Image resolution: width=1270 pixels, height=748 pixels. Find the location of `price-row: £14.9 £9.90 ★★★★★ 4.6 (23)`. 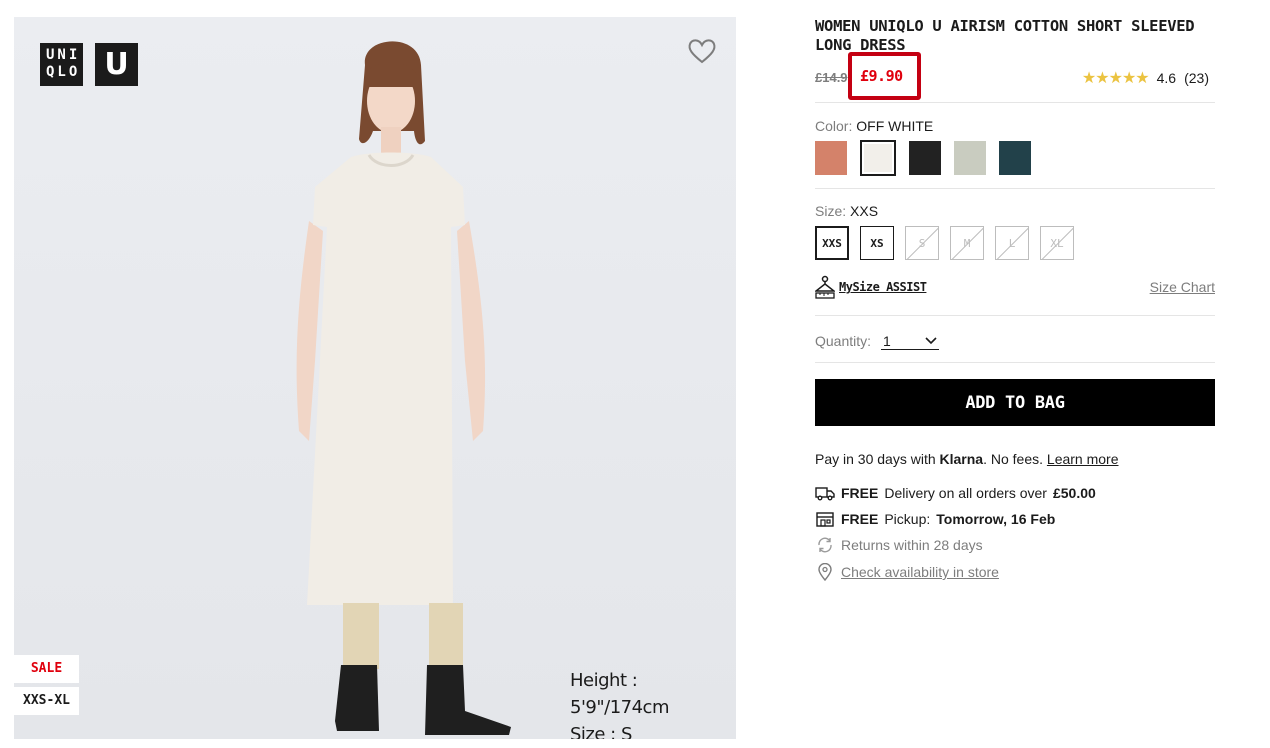

price-row: £14.9 £9.90 ★★★★★ 4.6 (23) is located at coordinates (1015, 76).